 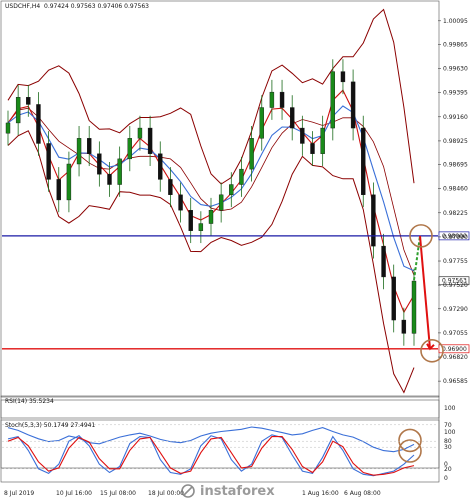 What do you see at coordinates (448, 425) in the screenshot?
I see `rsi-tick: 70` at bounding box center [448, 425].